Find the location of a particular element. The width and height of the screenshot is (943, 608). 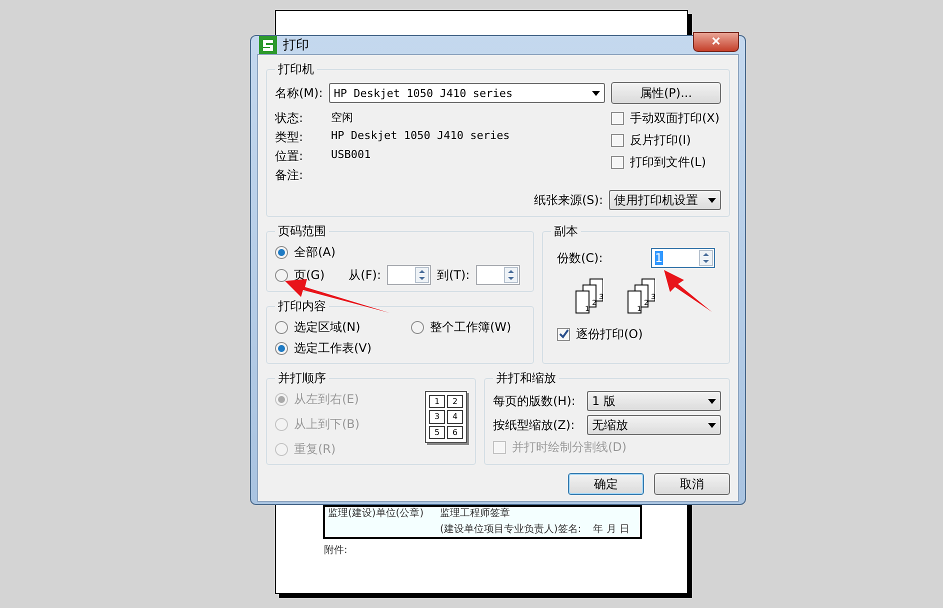

table-cell-text: 监理(建设)单位(公章) is located at coordinates (376, 514).